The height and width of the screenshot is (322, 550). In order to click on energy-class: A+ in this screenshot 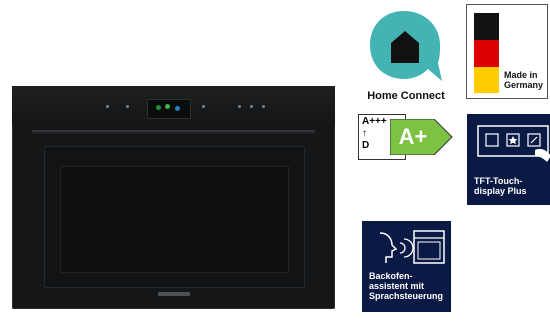, I will do `click(413, 136)`.